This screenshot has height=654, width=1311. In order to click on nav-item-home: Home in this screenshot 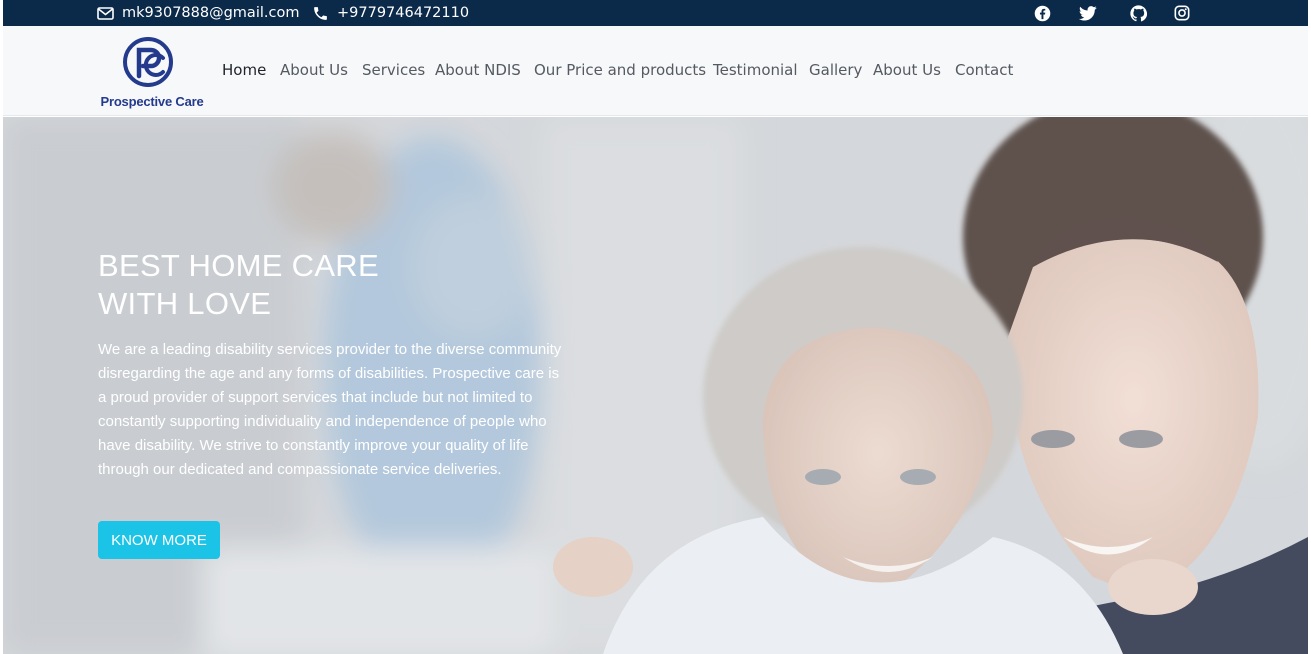, I will do `click(244, 70)`.